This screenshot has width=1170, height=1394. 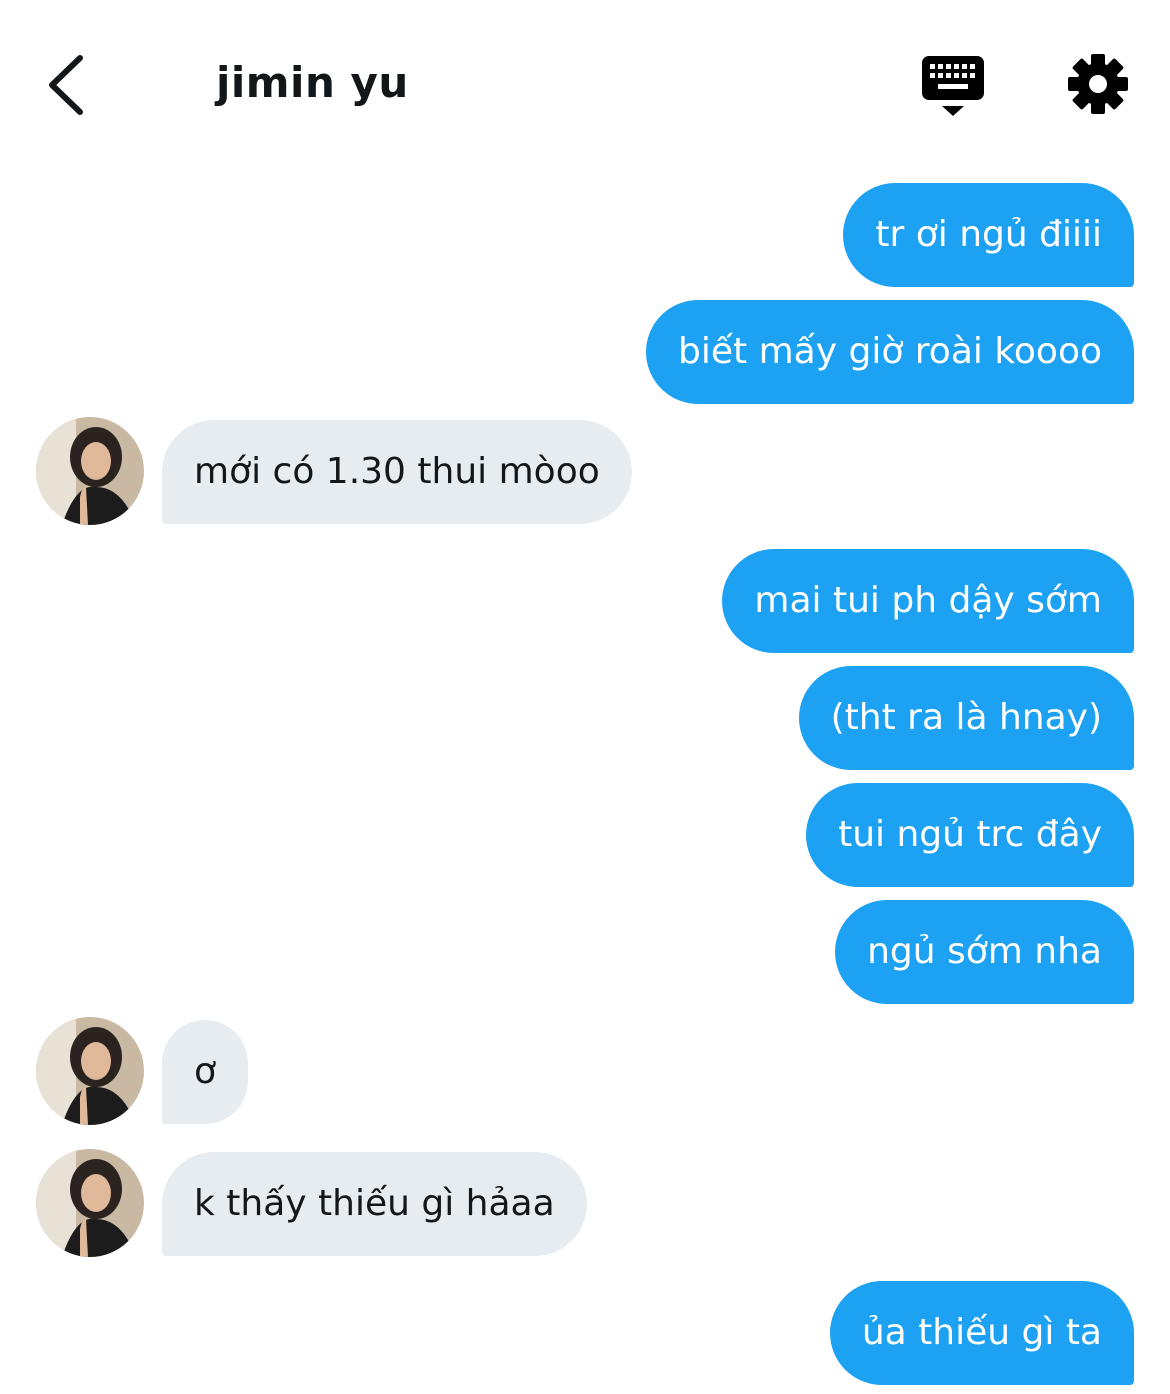 What do you see at coordinates (890, 352) in the screenshot?
I see `message-bubble-outgoing: biết mấy giờ roài koooo` at bounding box center [890, 352].